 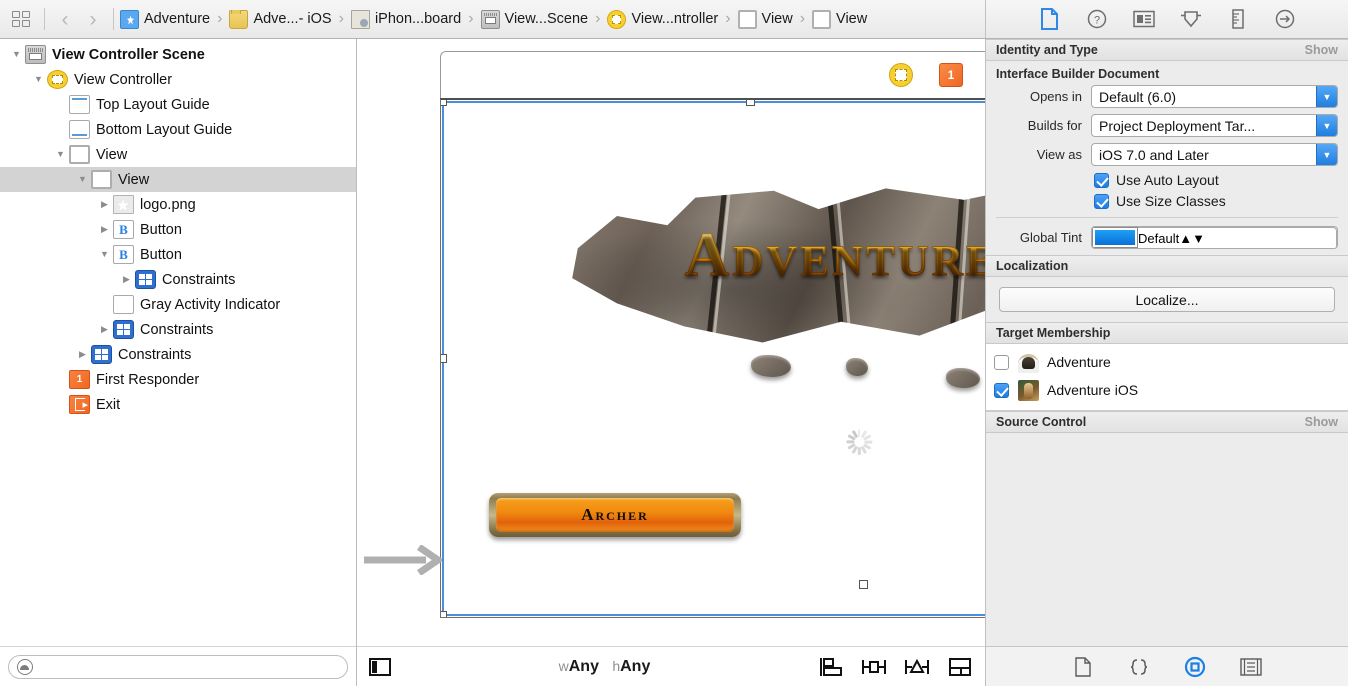 I want to click on file-inspector-tab, so click(x=1050, y=19).